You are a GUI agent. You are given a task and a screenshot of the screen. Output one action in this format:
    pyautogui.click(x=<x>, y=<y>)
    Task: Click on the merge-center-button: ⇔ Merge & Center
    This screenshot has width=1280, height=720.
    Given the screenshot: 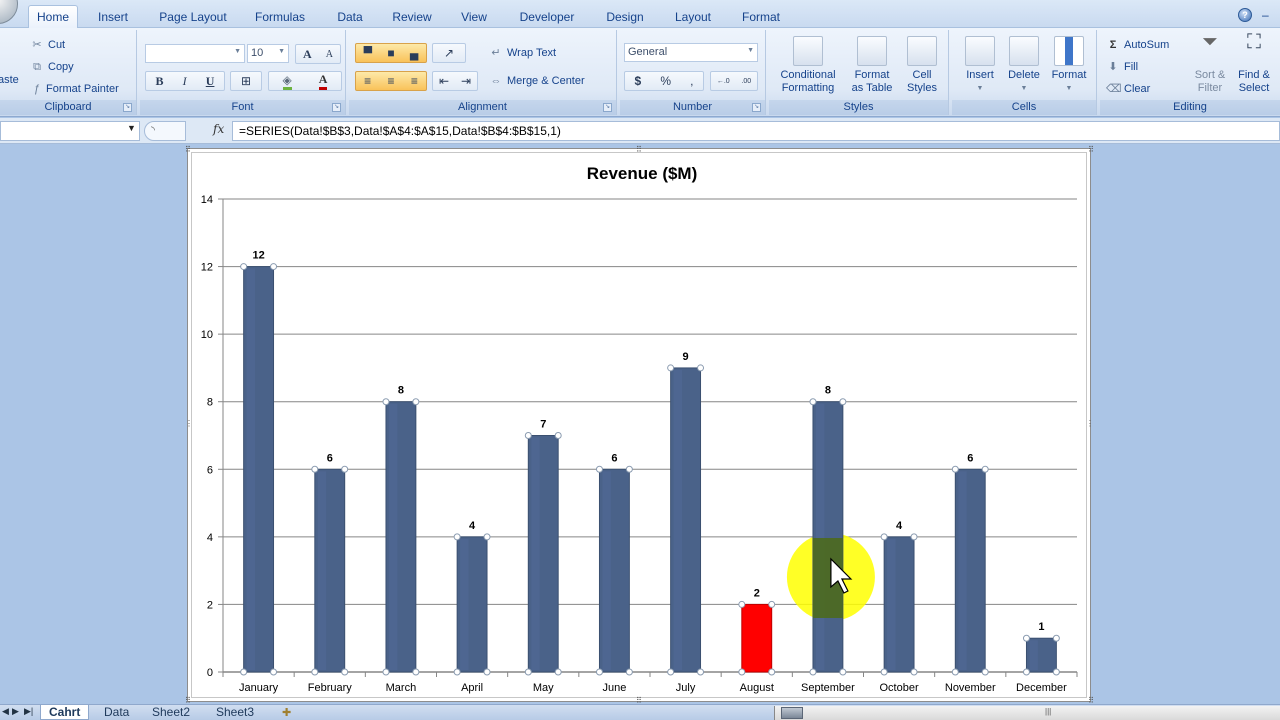 What is the action you would take?
    pyautogui.click(x=537, y=81)
    